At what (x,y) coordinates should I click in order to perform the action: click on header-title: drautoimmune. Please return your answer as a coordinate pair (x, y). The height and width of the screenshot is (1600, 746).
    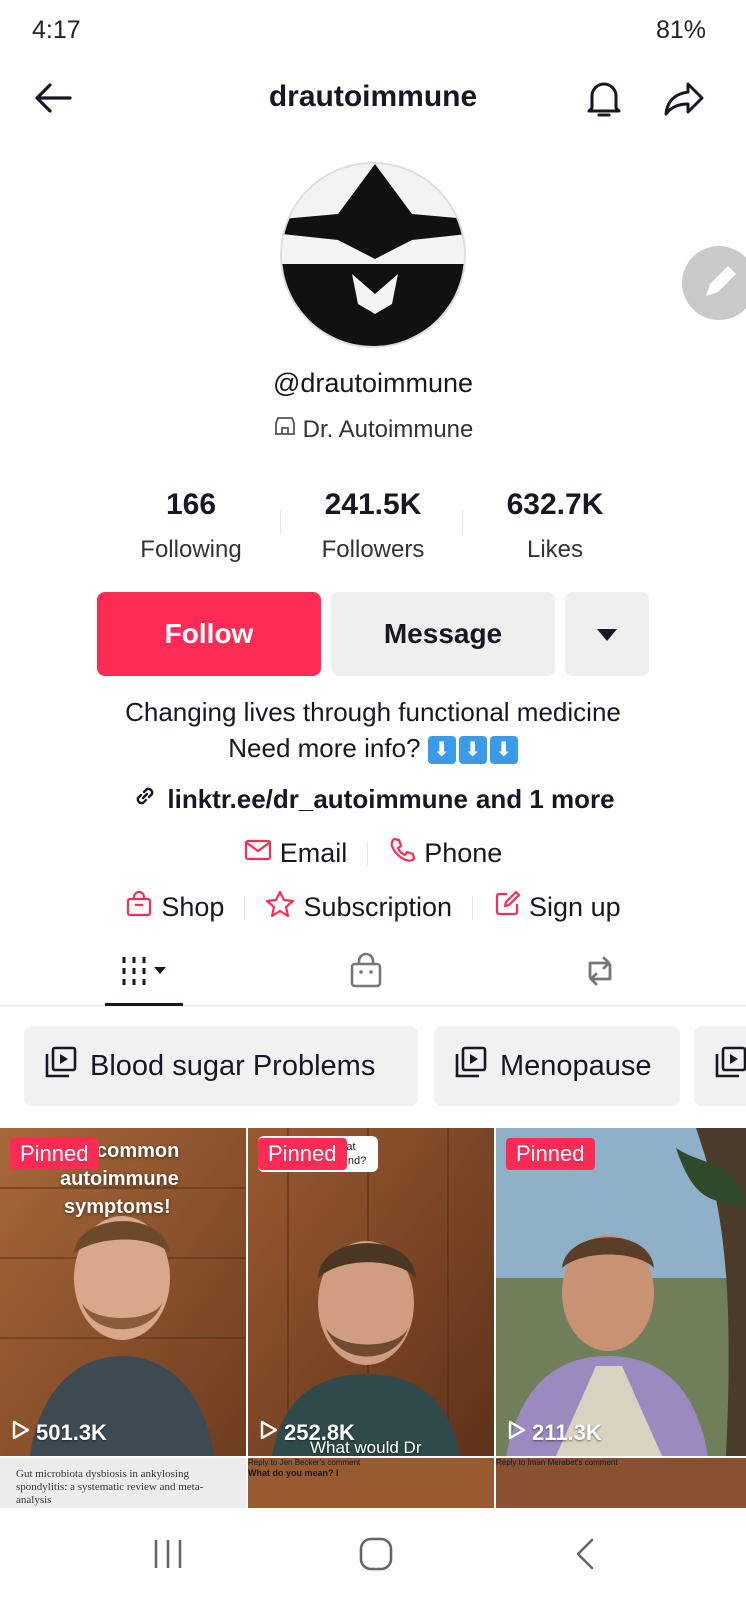
    Looking at the image, I should click on (373, 96).